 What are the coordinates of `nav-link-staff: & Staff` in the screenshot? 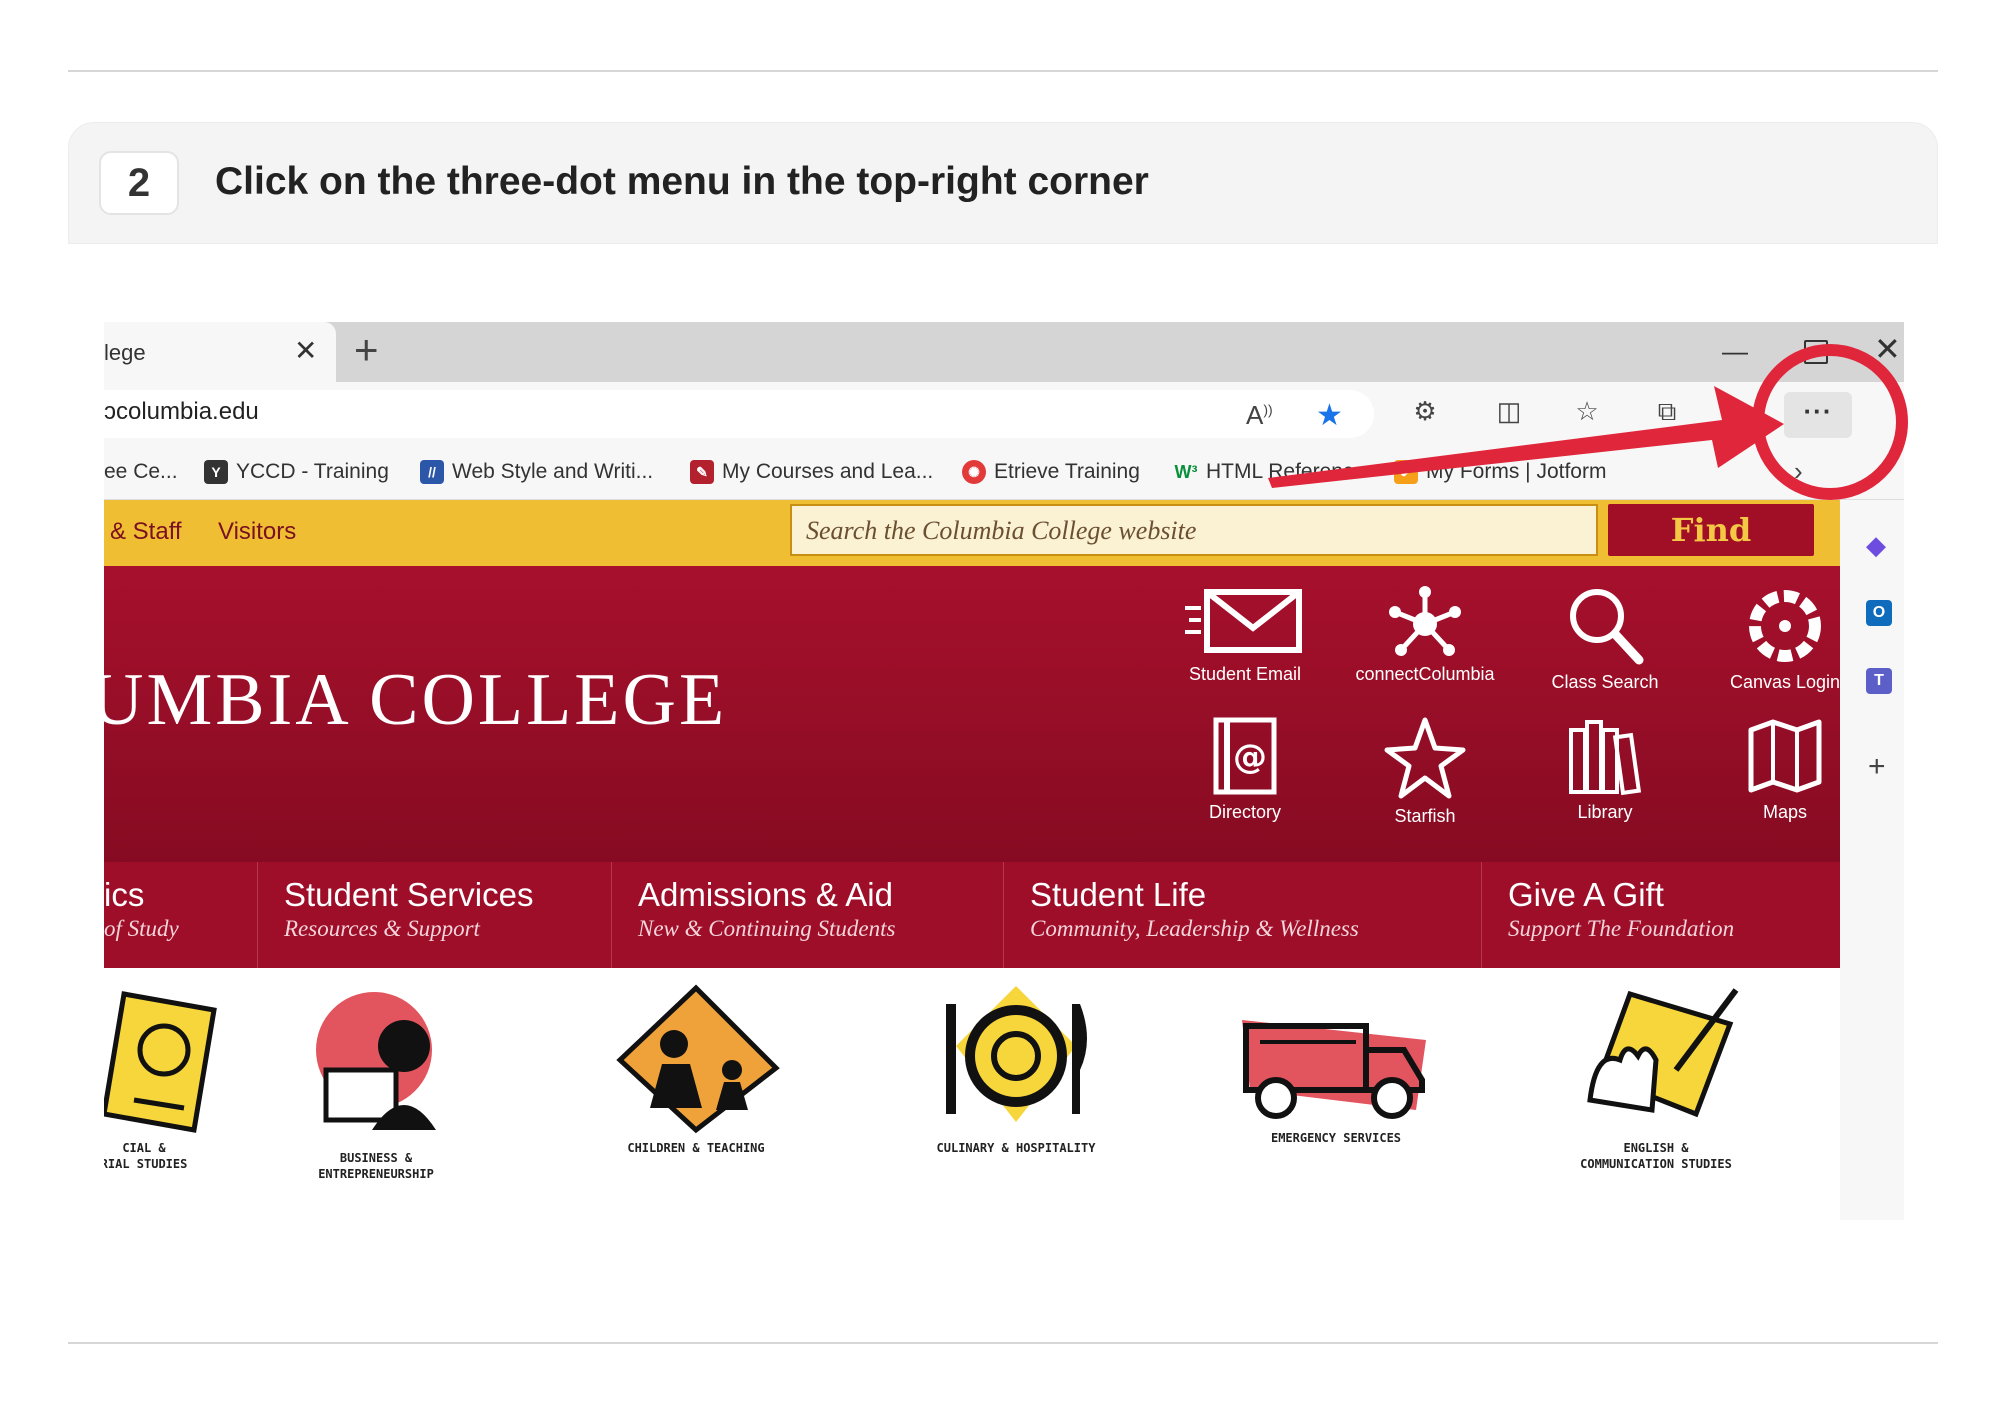 It's located at (146, 532).